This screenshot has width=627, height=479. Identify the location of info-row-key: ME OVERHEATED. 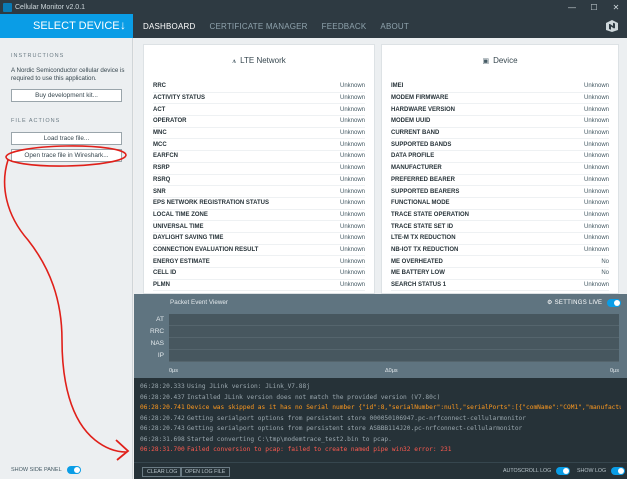
(417, 261).